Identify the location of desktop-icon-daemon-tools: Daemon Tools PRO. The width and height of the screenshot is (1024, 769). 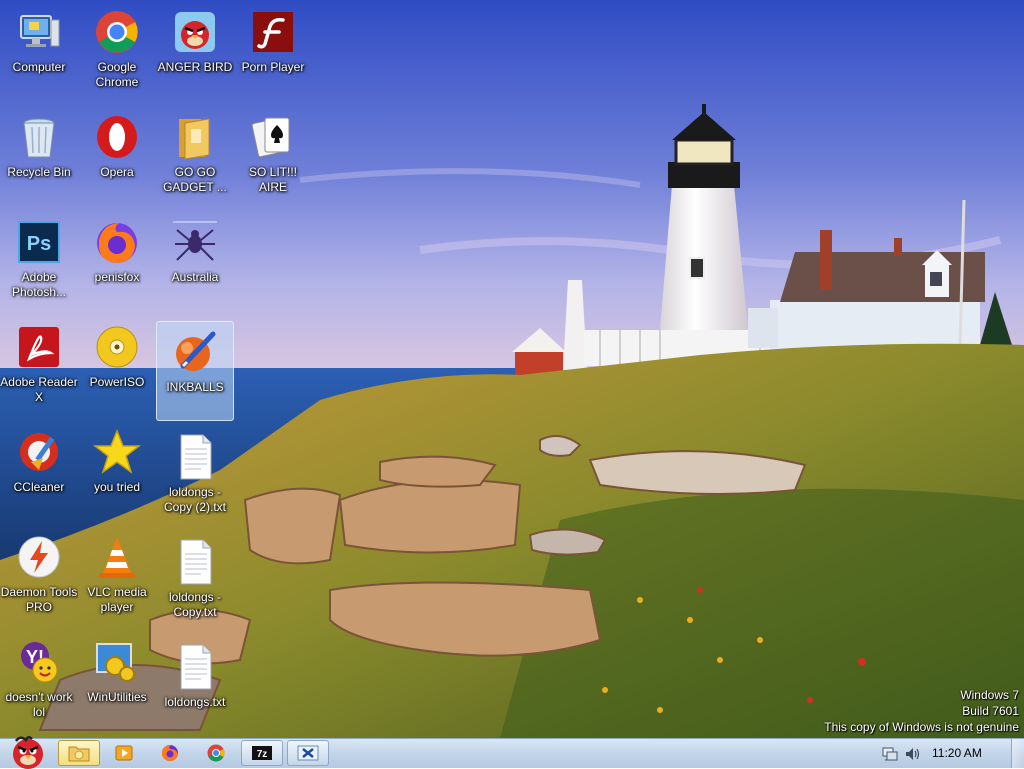
(39, 577).